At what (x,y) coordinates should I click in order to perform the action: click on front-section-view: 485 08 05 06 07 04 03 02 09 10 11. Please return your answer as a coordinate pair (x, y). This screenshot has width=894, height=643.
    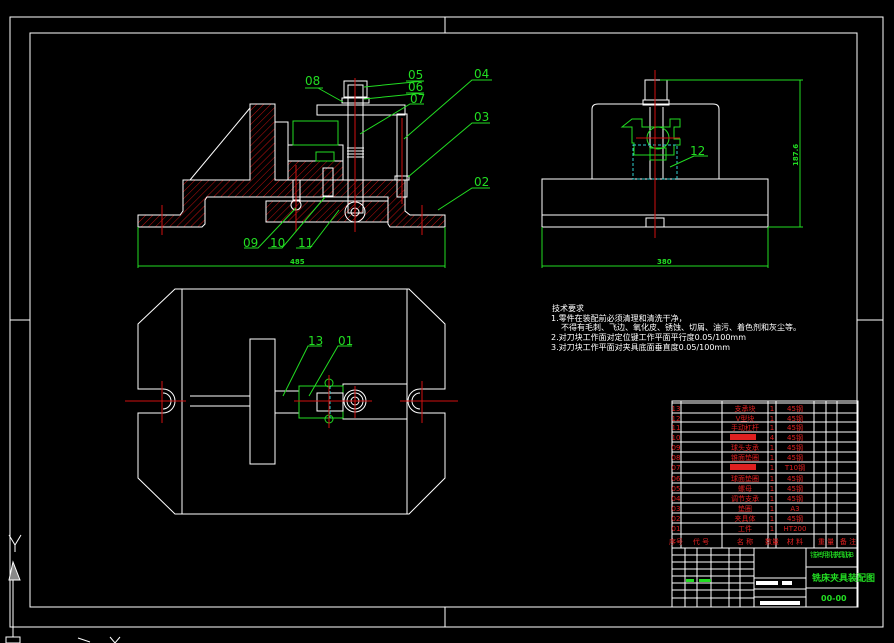
    Looking at the image, I should click on (314, 167).